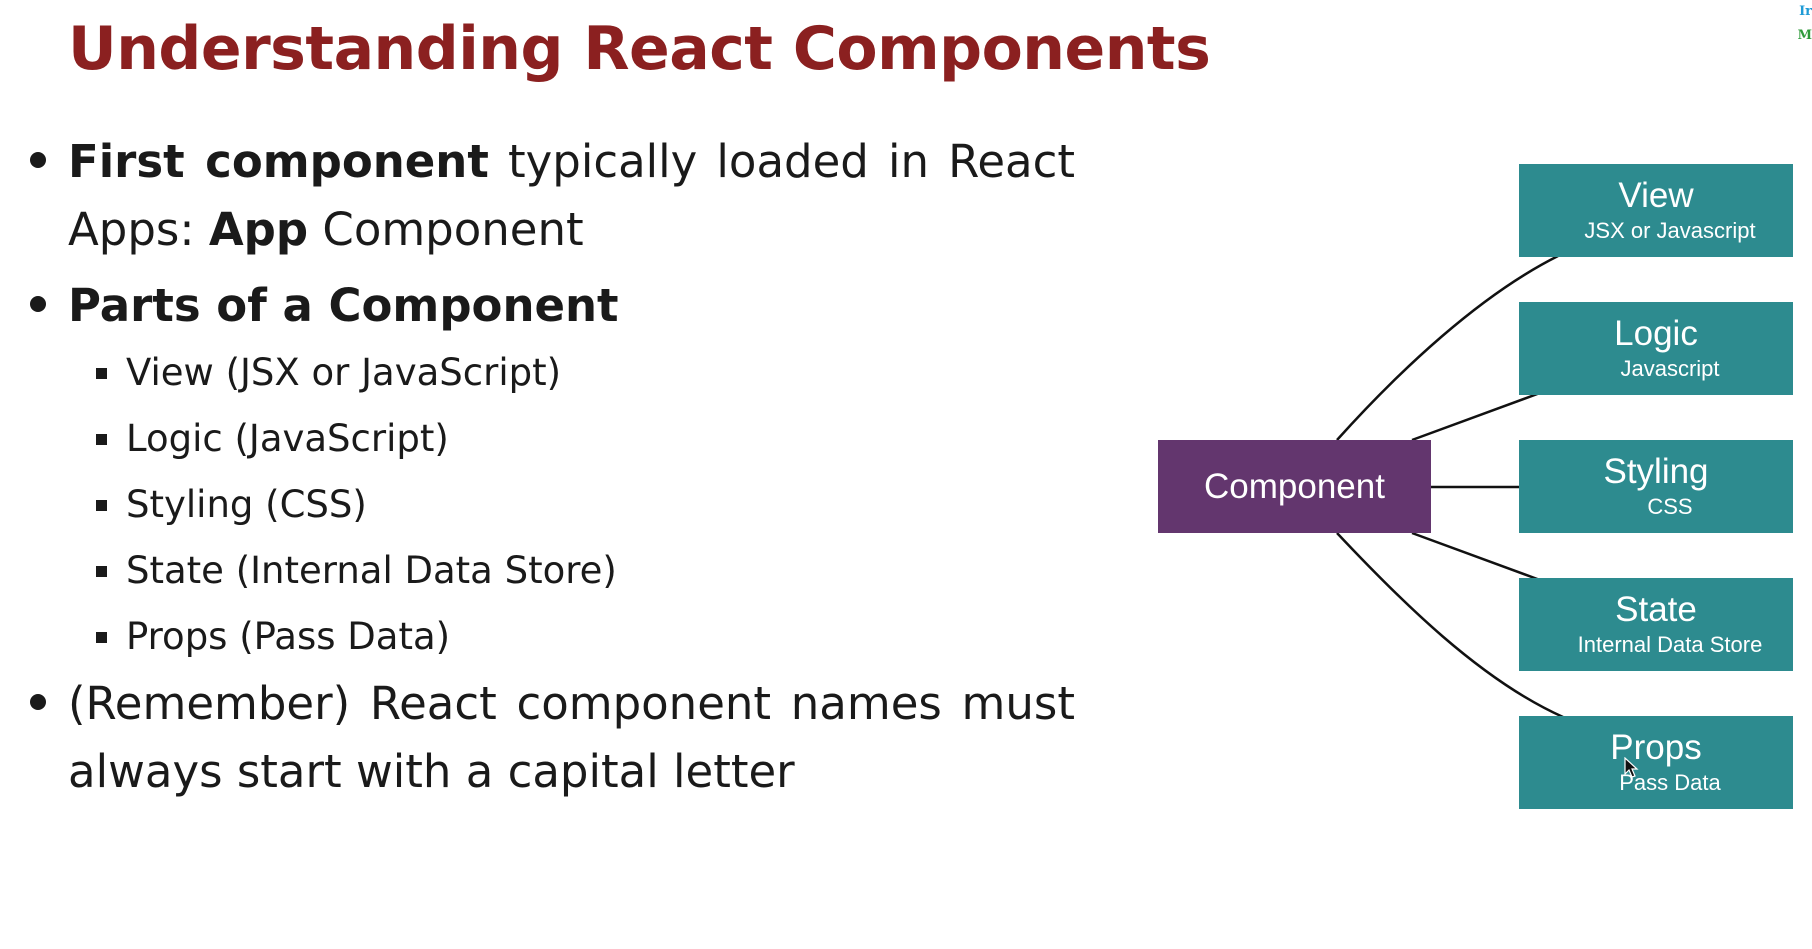  I want to click on sub-bullet-item: Logic (JavaScript), so click(552, 439).